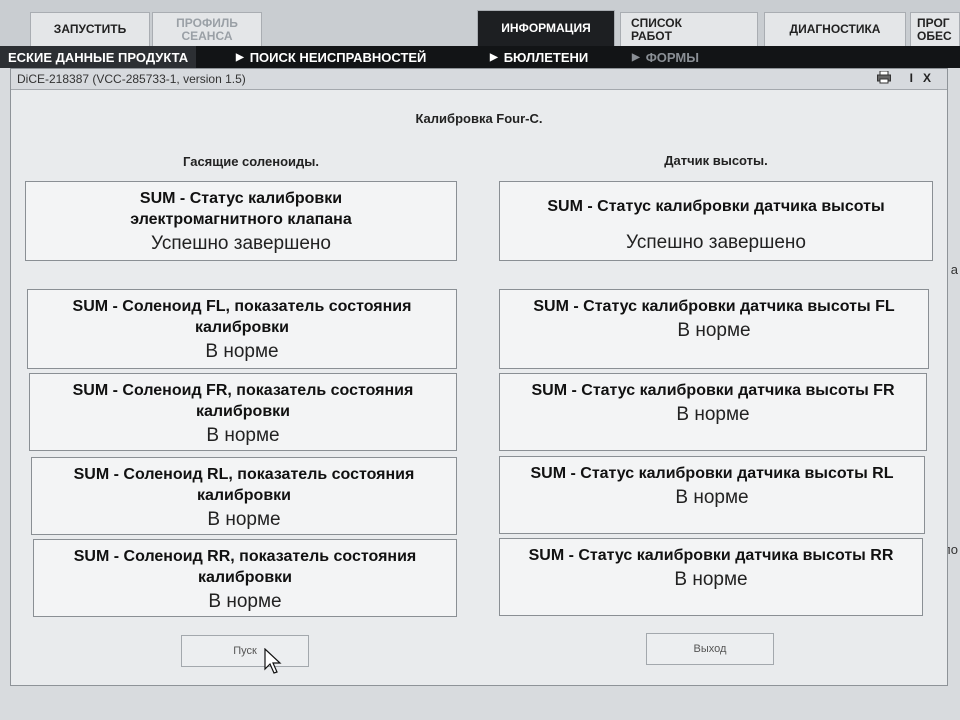 This screenshot has width=960, height=720. What do you see at coordinates (835, 29) in the screenshot?
I see `tab-diagnostics: ДИАГНОСТИКА` at bounding box center [835, 29].